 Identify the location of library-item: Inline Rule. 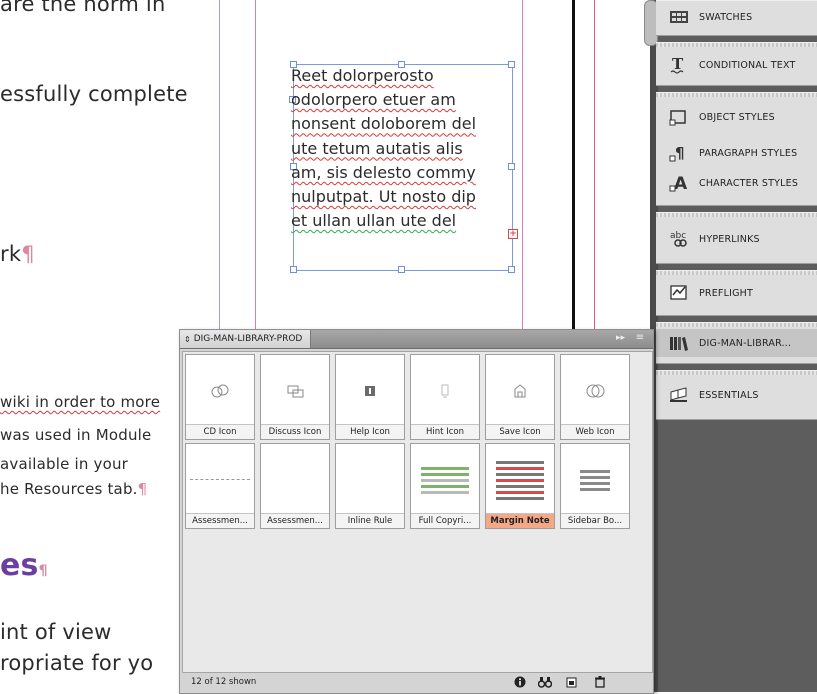
(370, 486).